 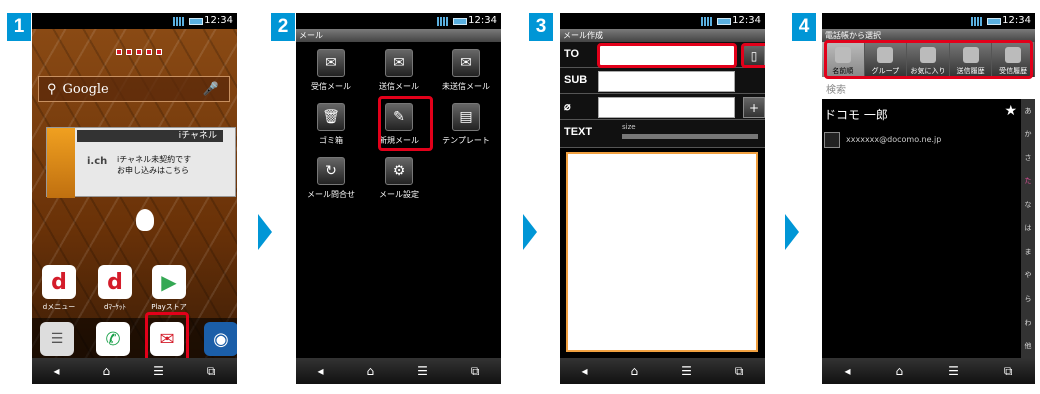 I want to click on index-letter: な, so click(x=1028, y=205).